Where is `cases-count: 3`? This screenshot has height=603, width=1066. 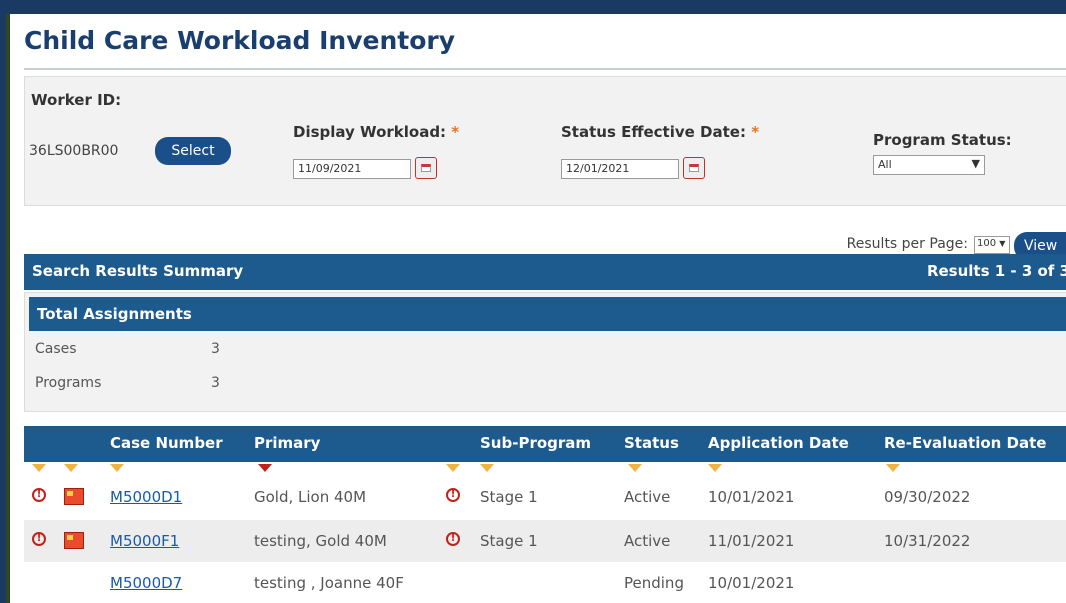 cases-count: 3 is located at coordinates (215, 349).